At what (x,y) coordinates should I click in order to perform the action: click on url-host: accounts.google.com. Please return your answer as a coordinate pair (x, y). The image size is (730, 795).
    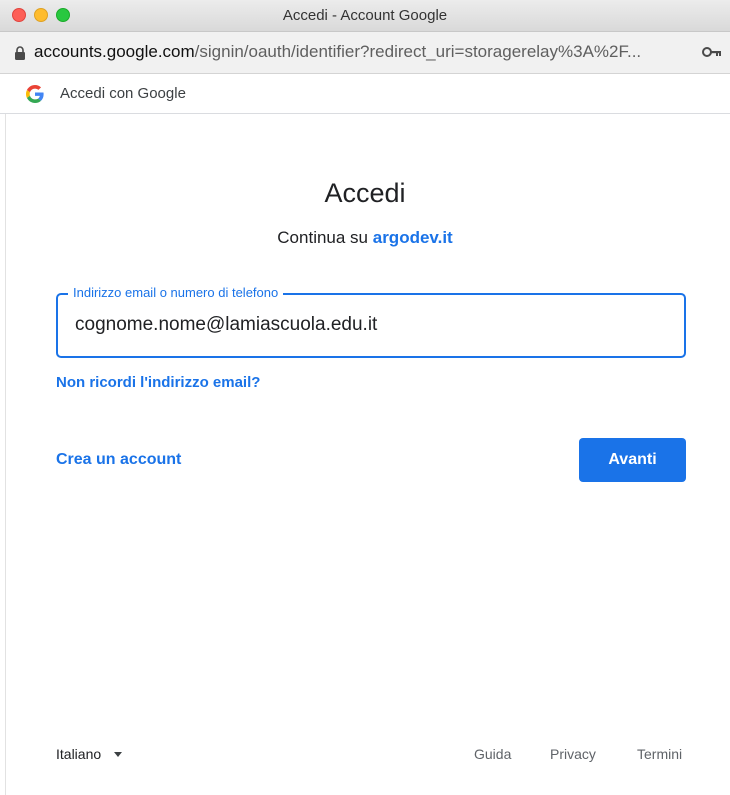
    Looking at the image, I should click on (114, 51).